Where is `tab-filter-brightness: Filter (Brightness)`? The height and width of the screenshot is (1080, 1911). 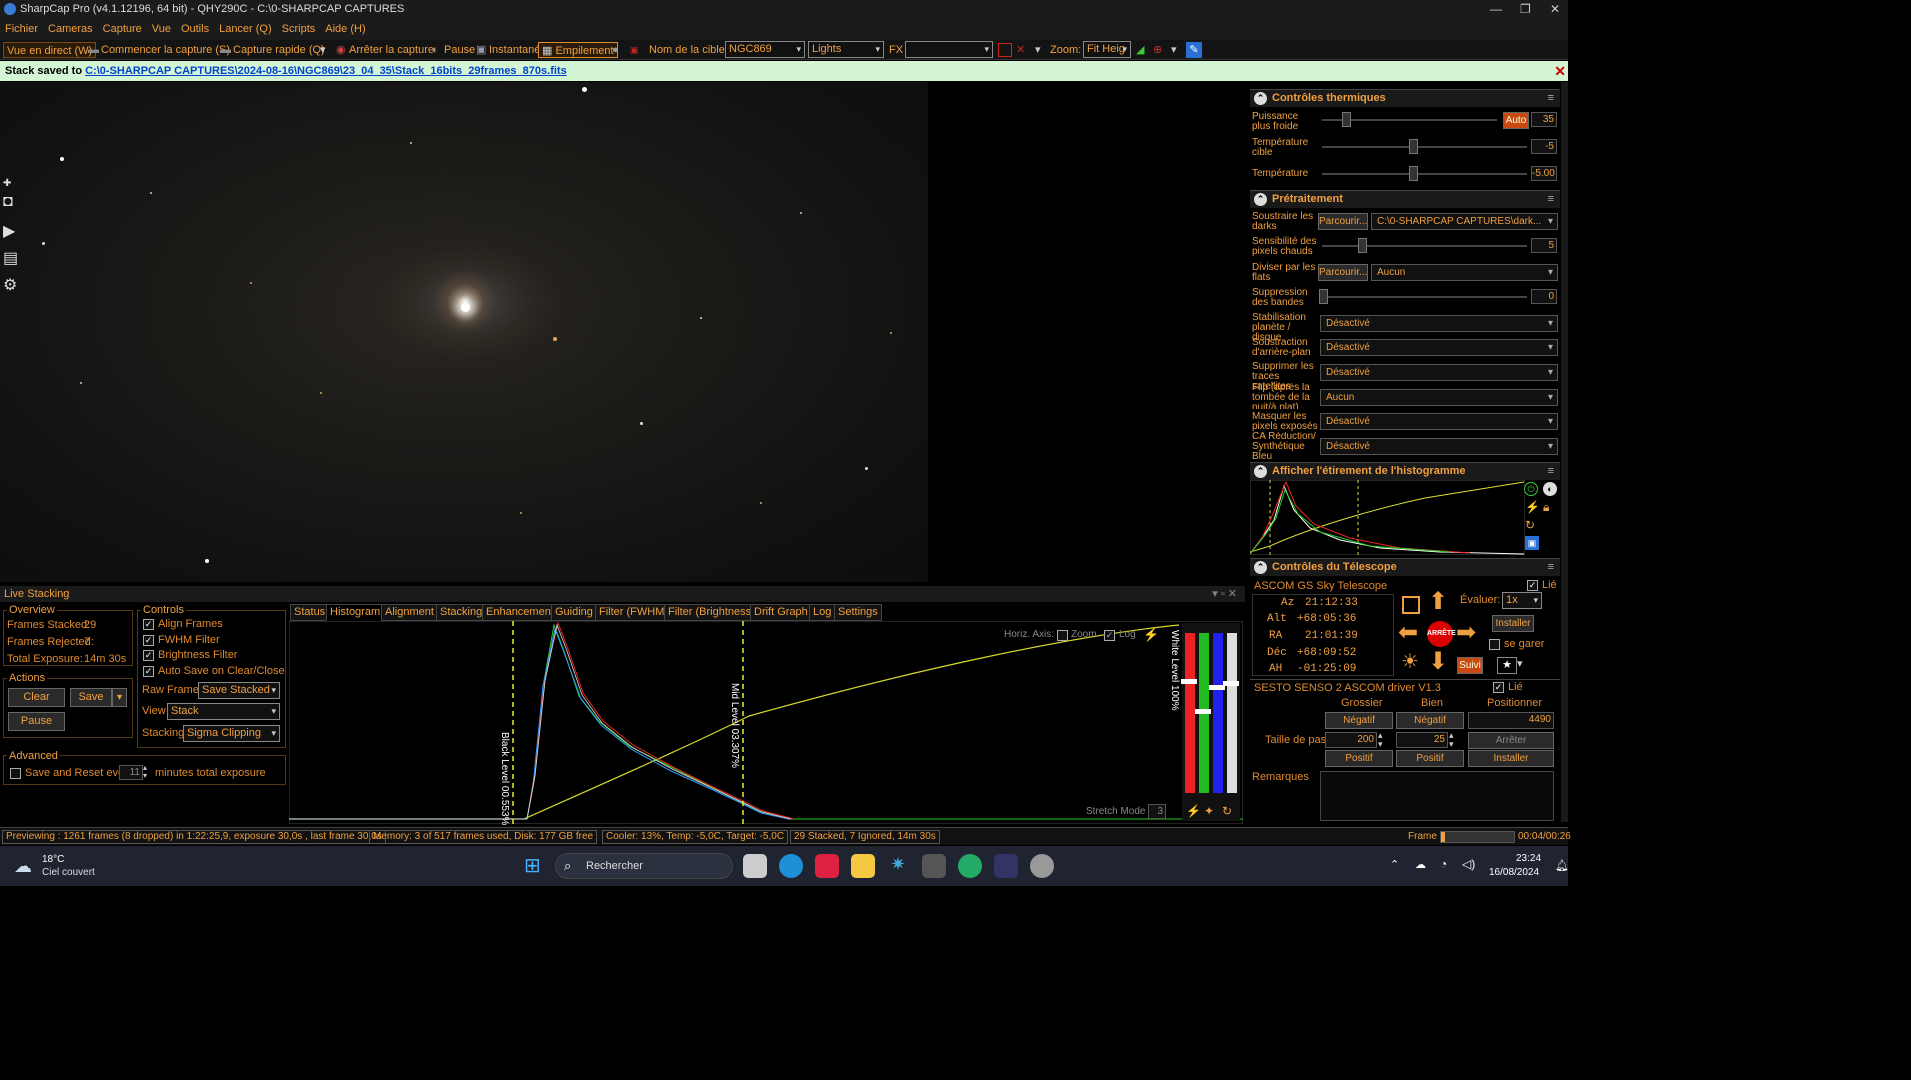
tab-filter-brightness: Filter (Brightness) is located at coordinates (711, 612).